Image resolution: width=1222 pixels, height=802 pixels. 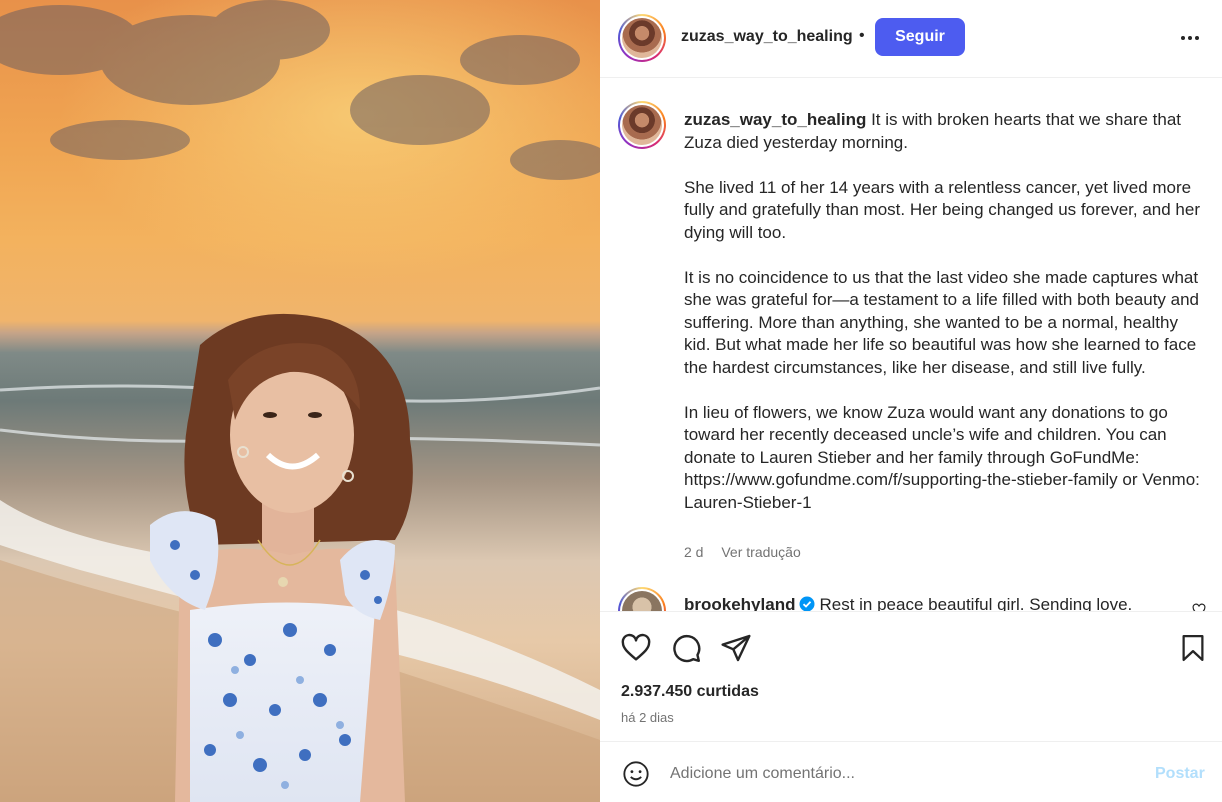 I want to click on post-comment-button: Postar, so click(x=1180, y=774).